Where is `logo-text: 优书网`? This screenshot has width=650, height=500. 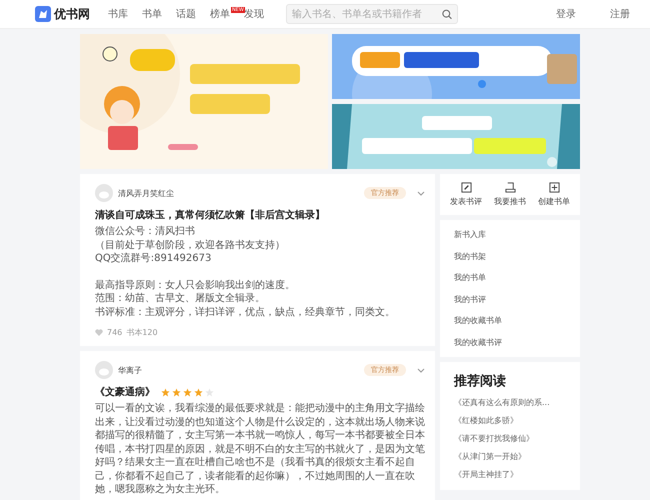 logo-text: 优书网 is located at coordinates (72, 14).